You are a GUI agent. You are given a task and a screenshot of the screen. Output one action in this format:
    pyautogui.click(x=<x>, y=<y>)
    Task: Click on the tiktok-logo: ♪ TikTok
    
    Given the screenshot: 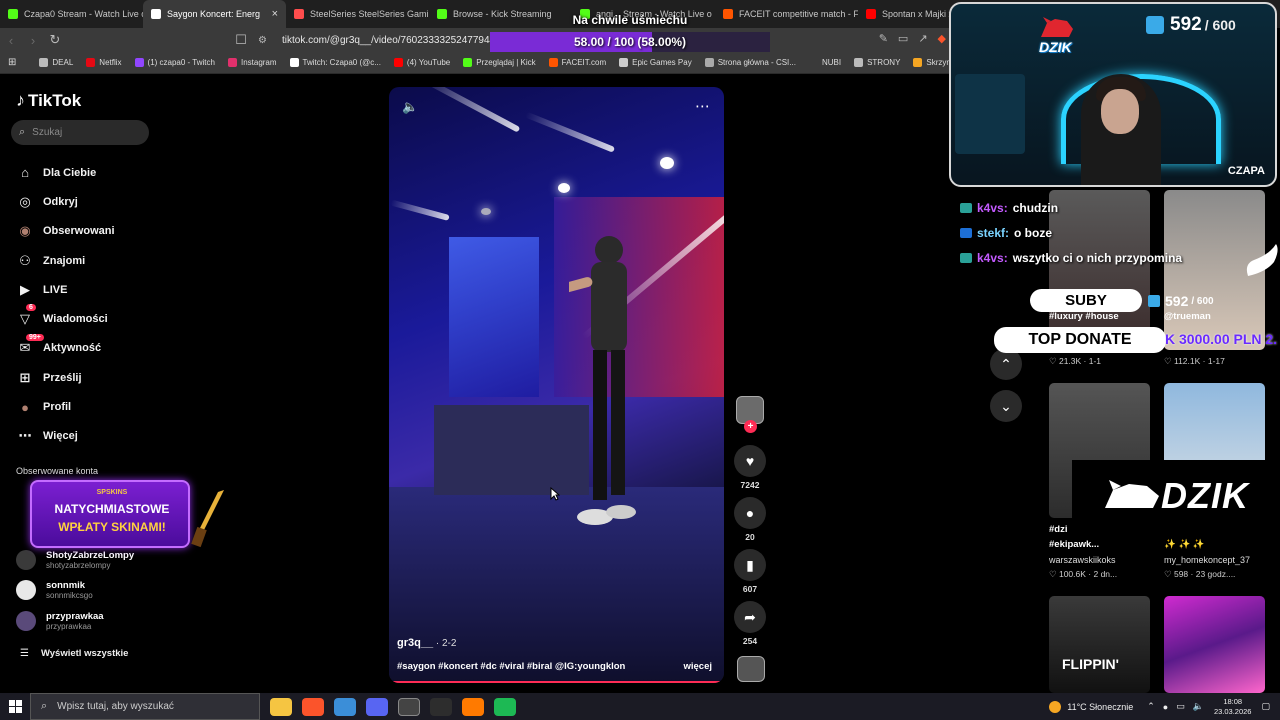 What is the action you would take?
    pyautogui.click(x=48, y=100)
    